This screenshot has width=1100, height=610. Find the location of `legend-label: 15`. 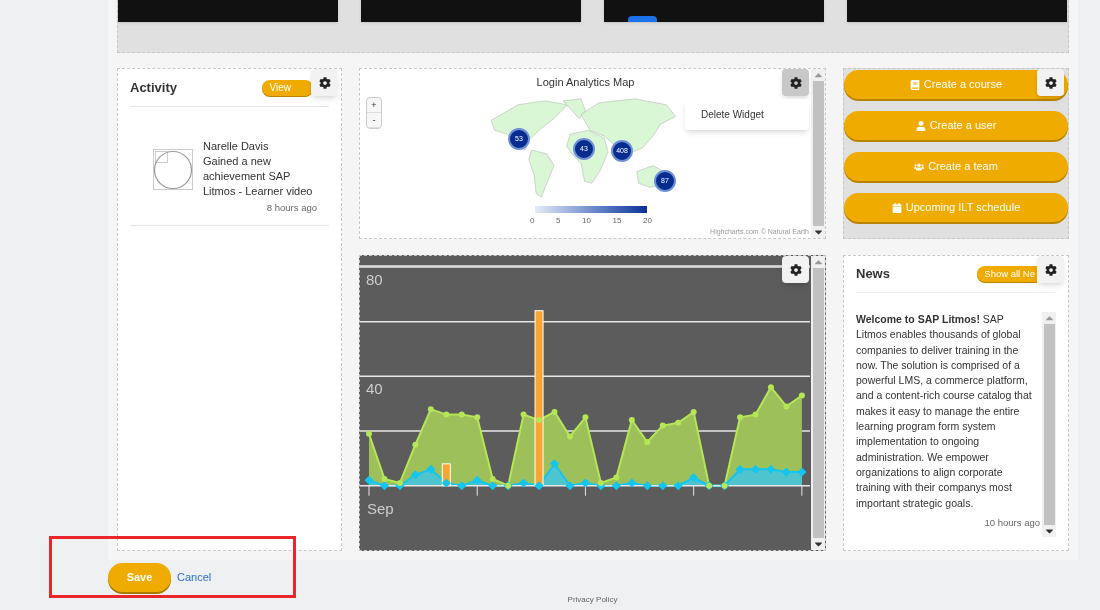

legend-label: 15 is located at coordinates (617, 221).